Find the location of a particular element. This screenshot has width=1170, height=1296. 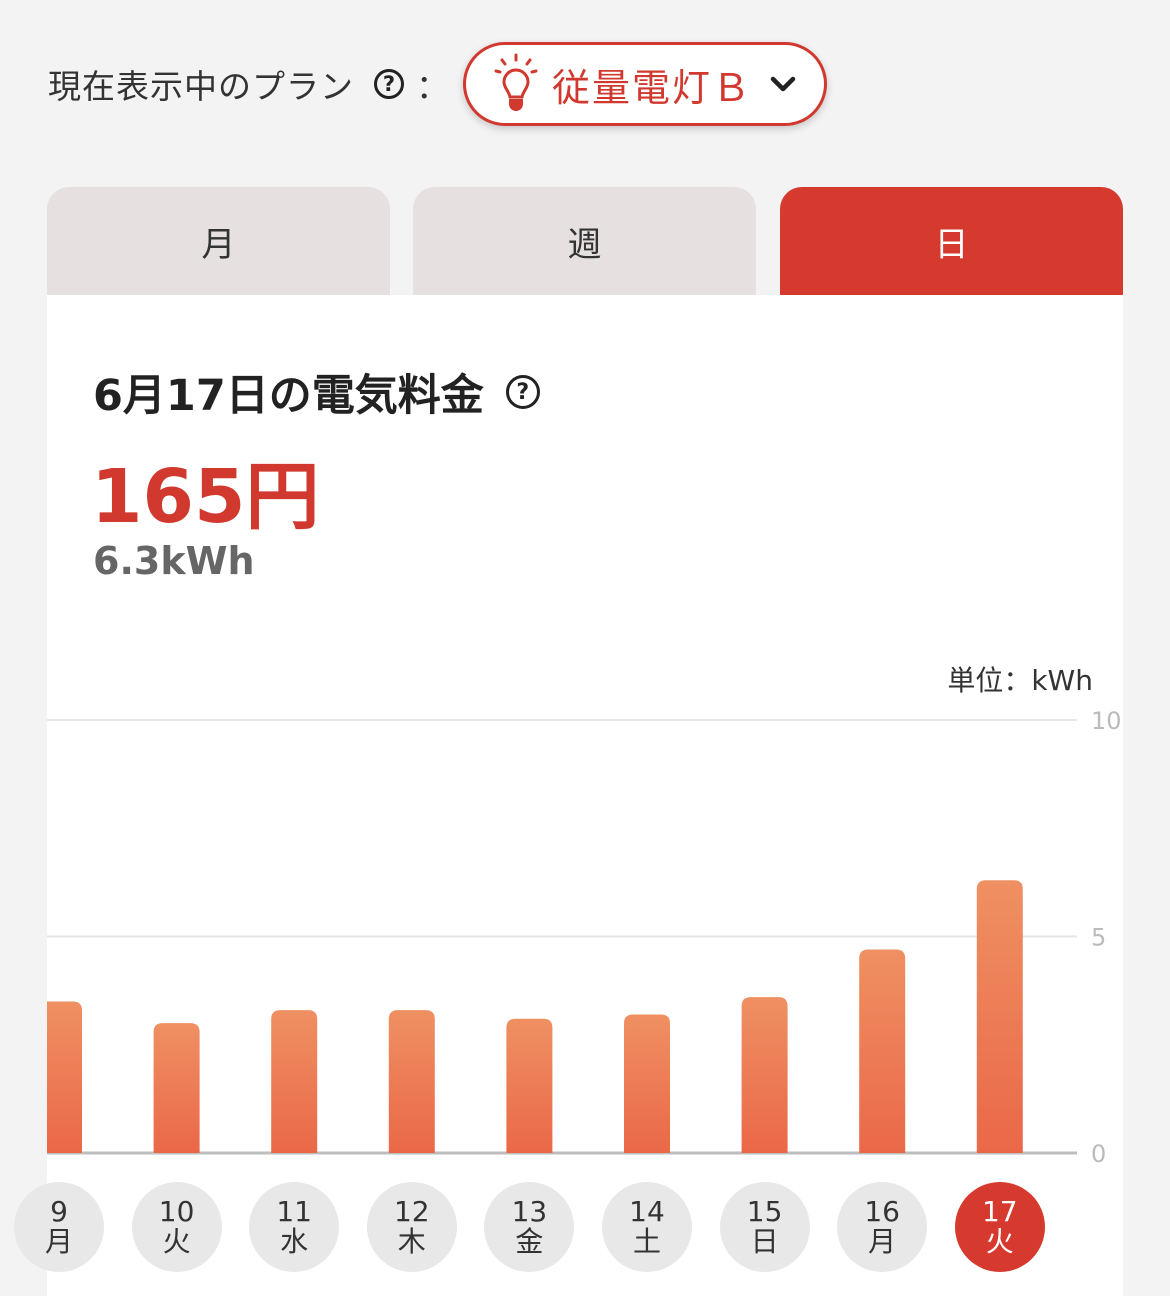

summary-price: 165円 is located at coordinates (205, 497).